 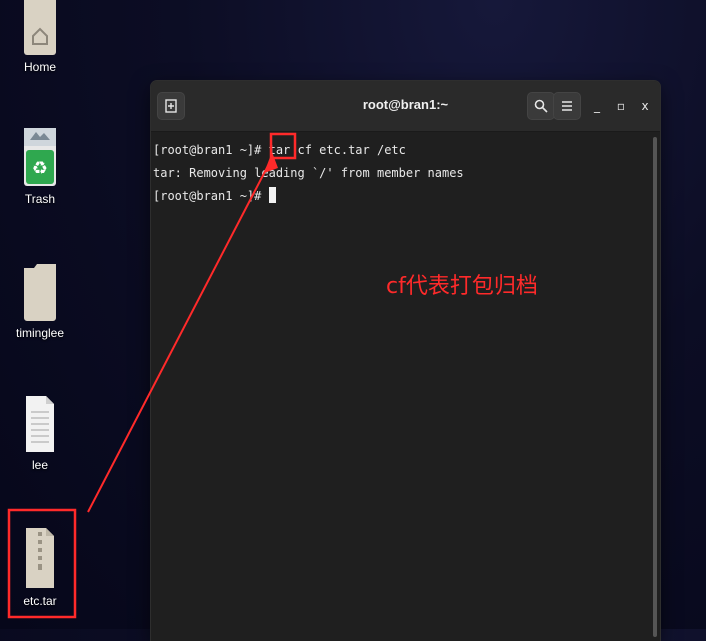 I want to click on highlight-box-cf, so click(x=283, y=146).